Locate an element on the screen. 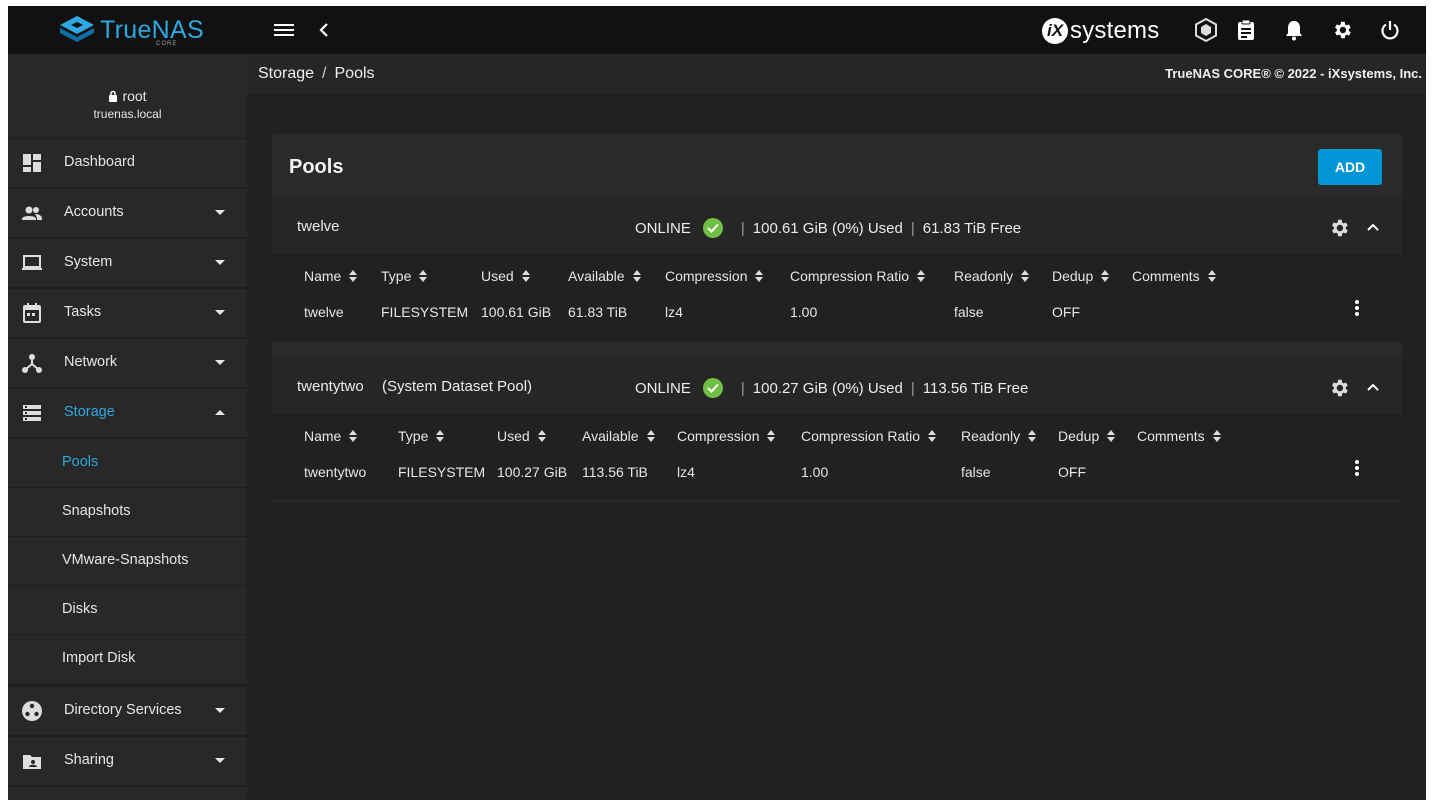  cell-name: twelve is located at coordinates (324, 312).